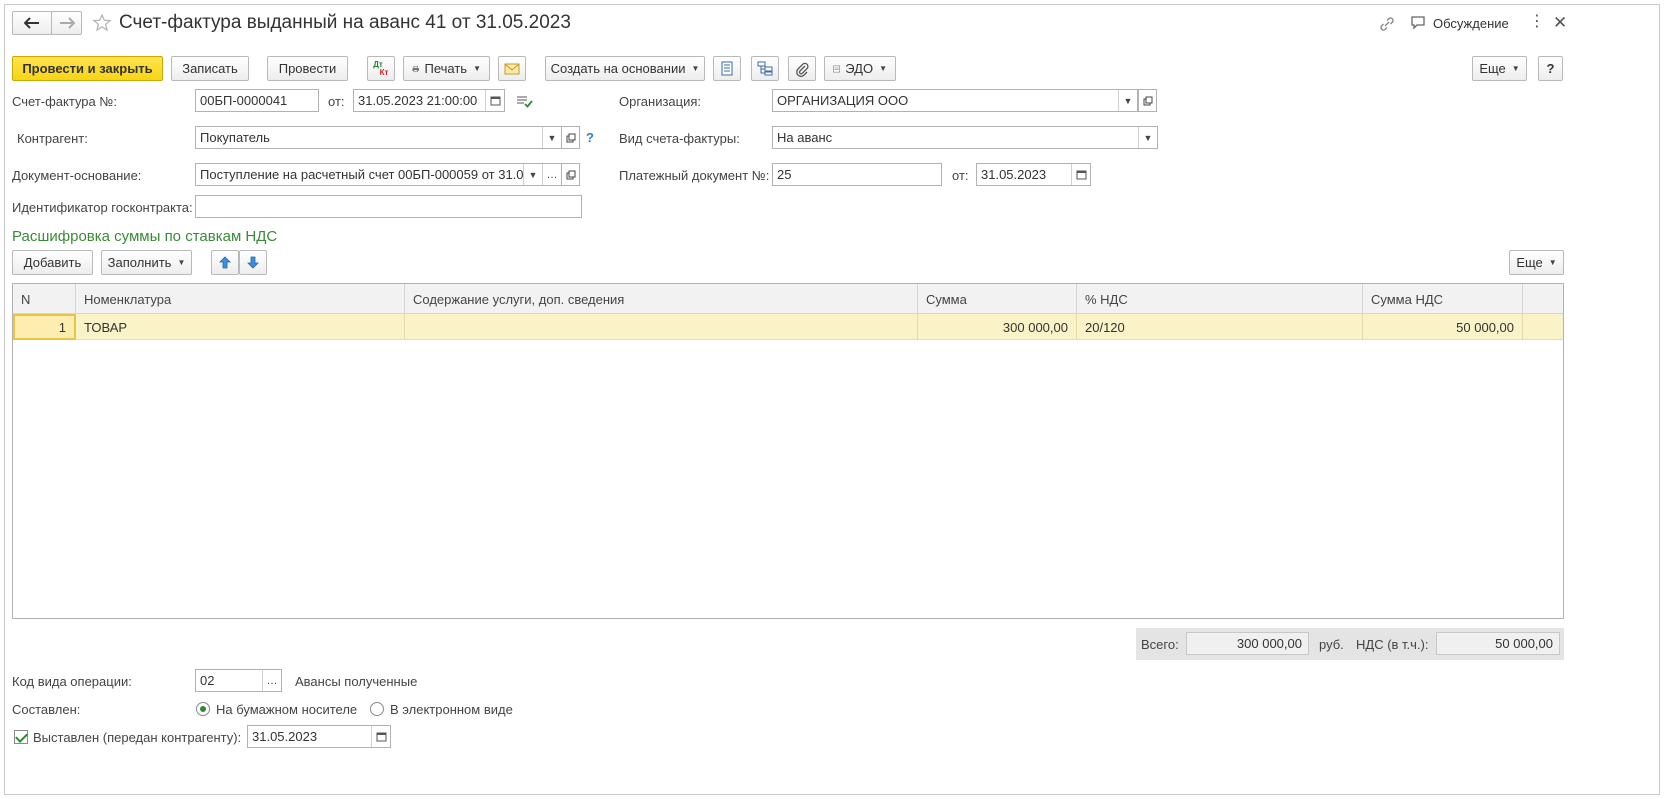  What do you see at coordinates (21, 737) in the screenshot?
I see `issued-checkbox` at bounding box center [21, 737].